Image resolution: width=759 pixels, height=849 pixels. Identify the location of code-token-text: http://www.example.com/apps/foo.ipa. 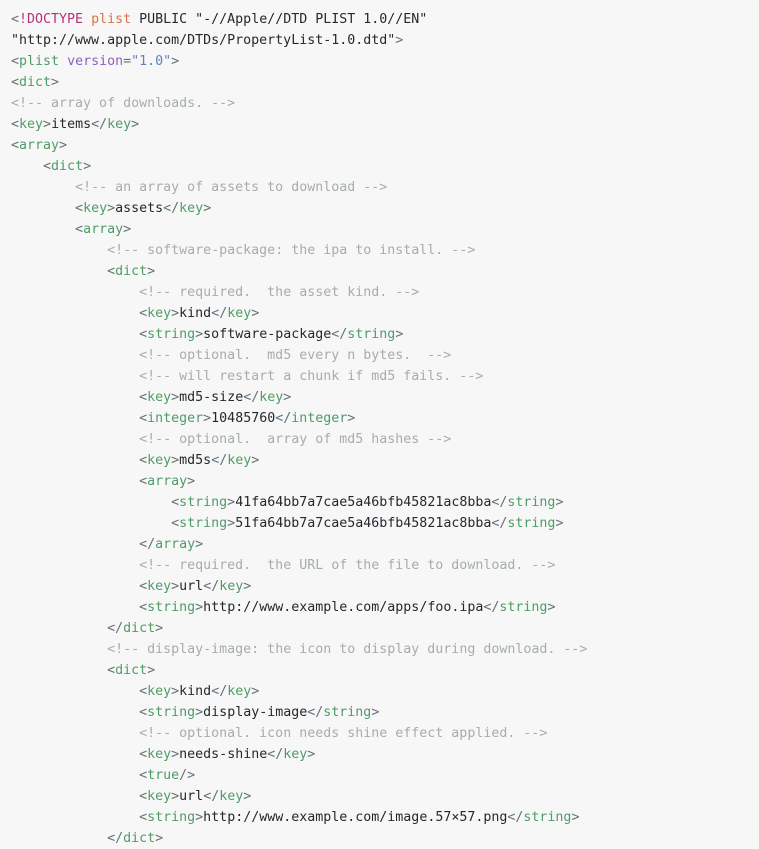
(343, 607).